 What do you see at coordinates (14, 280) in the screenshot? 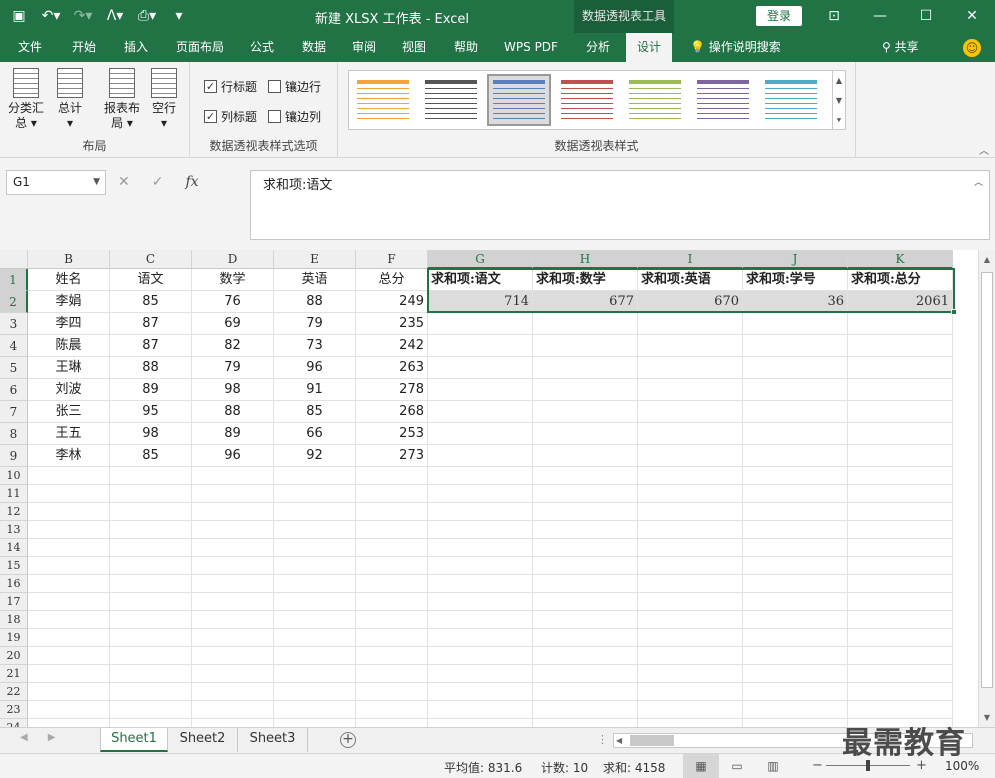
I see `row-header: 1` at bounding box center [14, 280].